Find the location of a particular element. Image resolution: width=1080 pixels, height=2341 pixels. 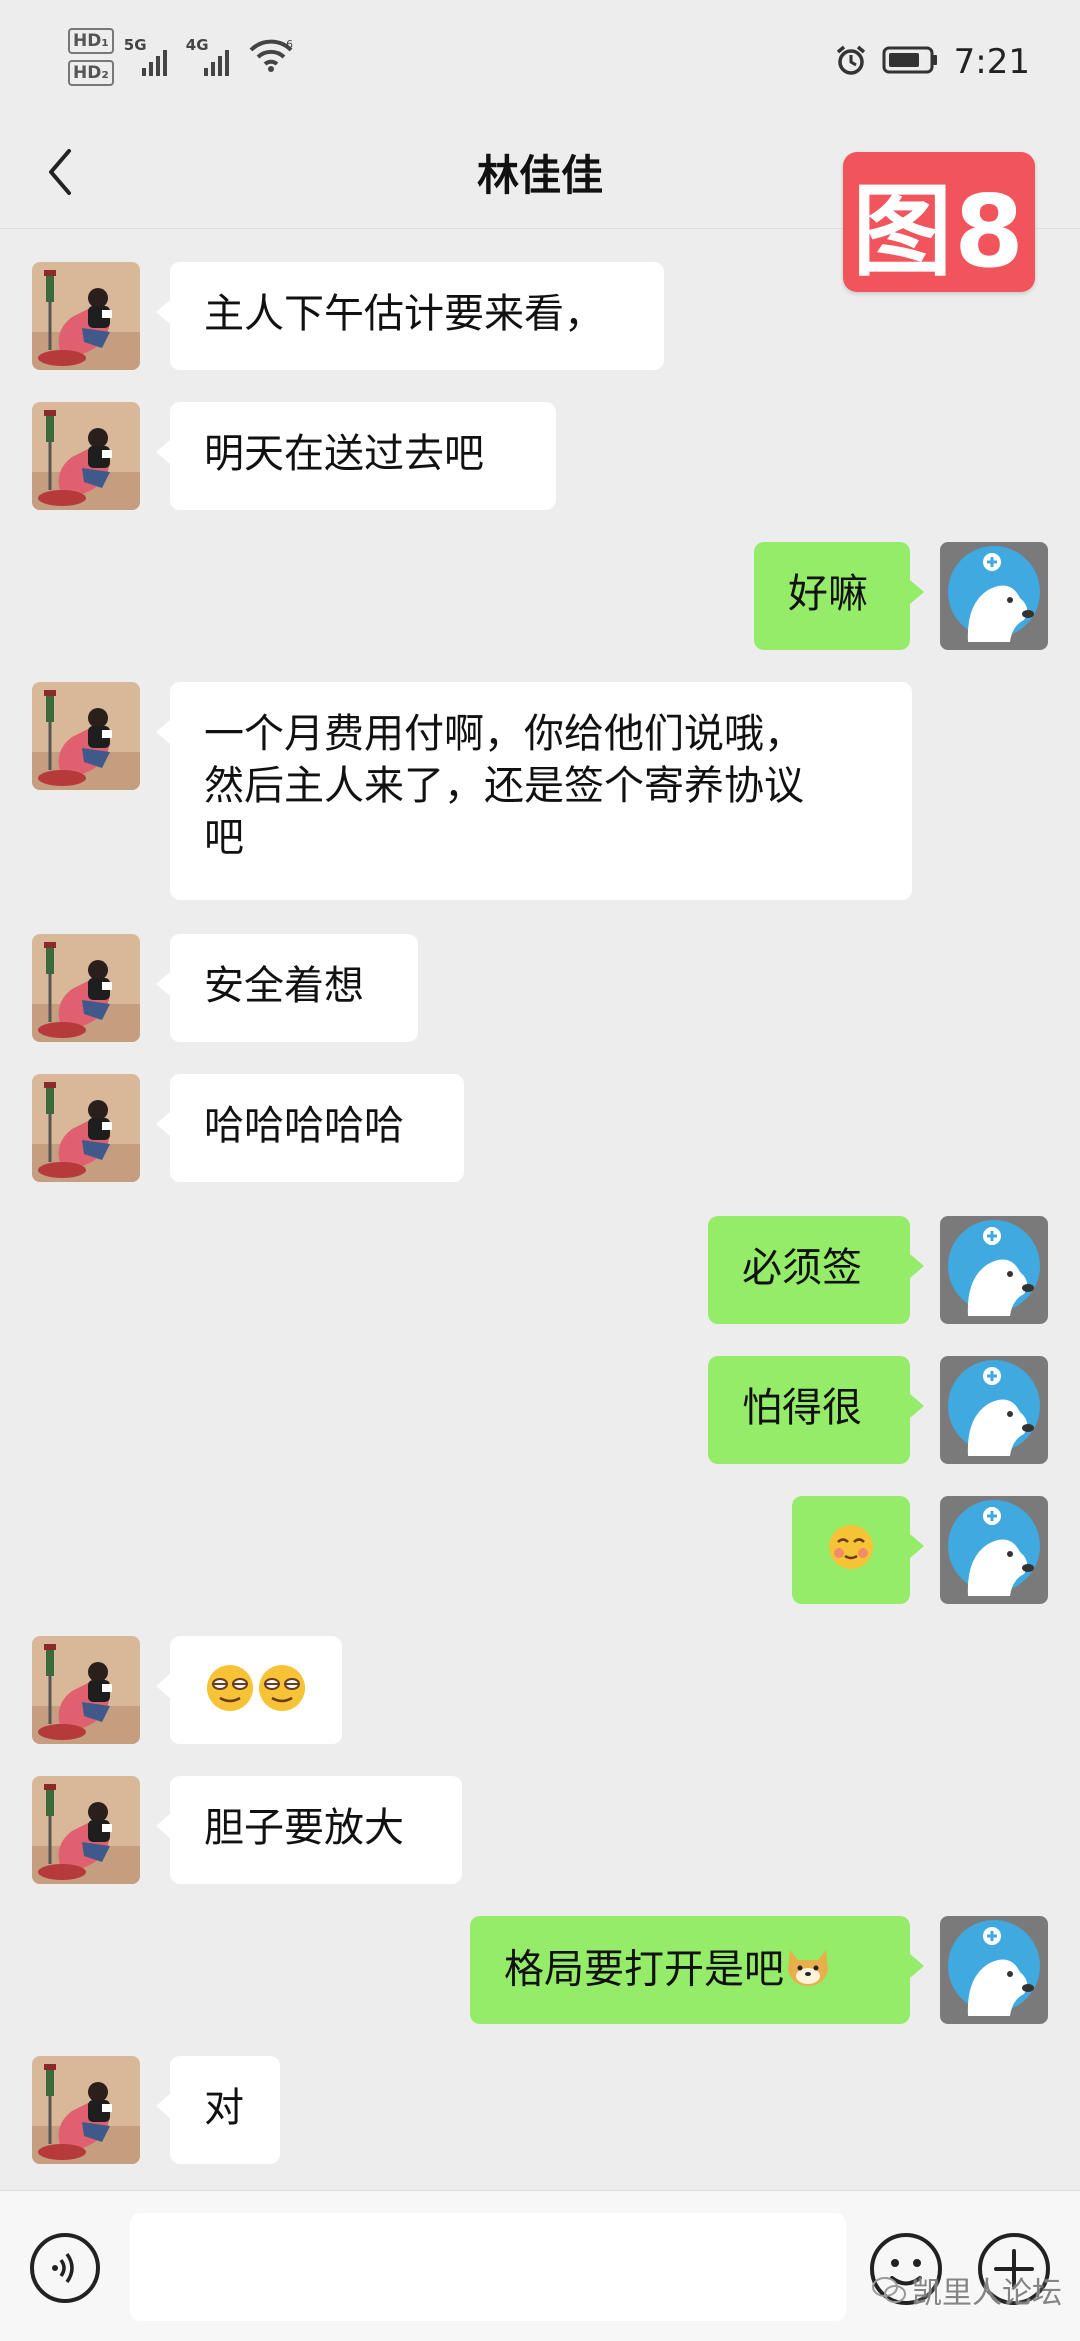

status-left: HD₁ HD₂ 5G 4G 6 is located at coordinates (181, 57).